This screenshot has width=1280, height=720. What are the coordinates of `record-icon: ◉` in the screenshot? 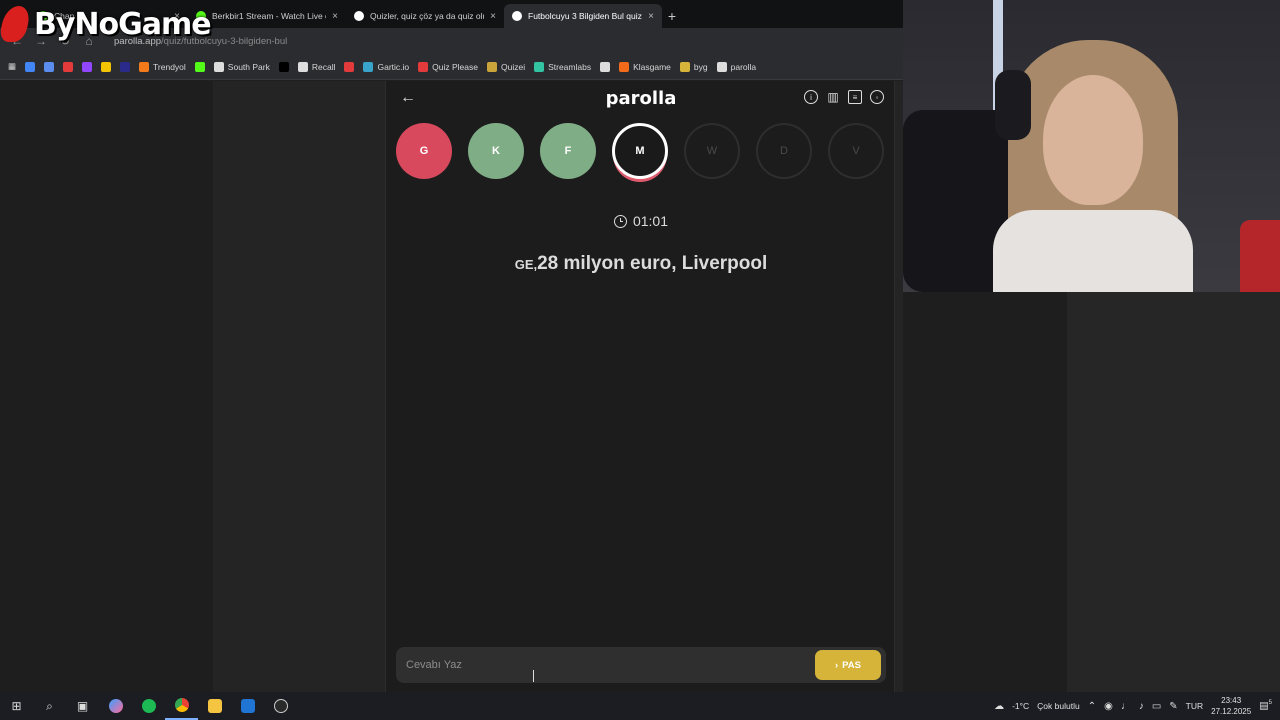 It's located at (1108, 706).